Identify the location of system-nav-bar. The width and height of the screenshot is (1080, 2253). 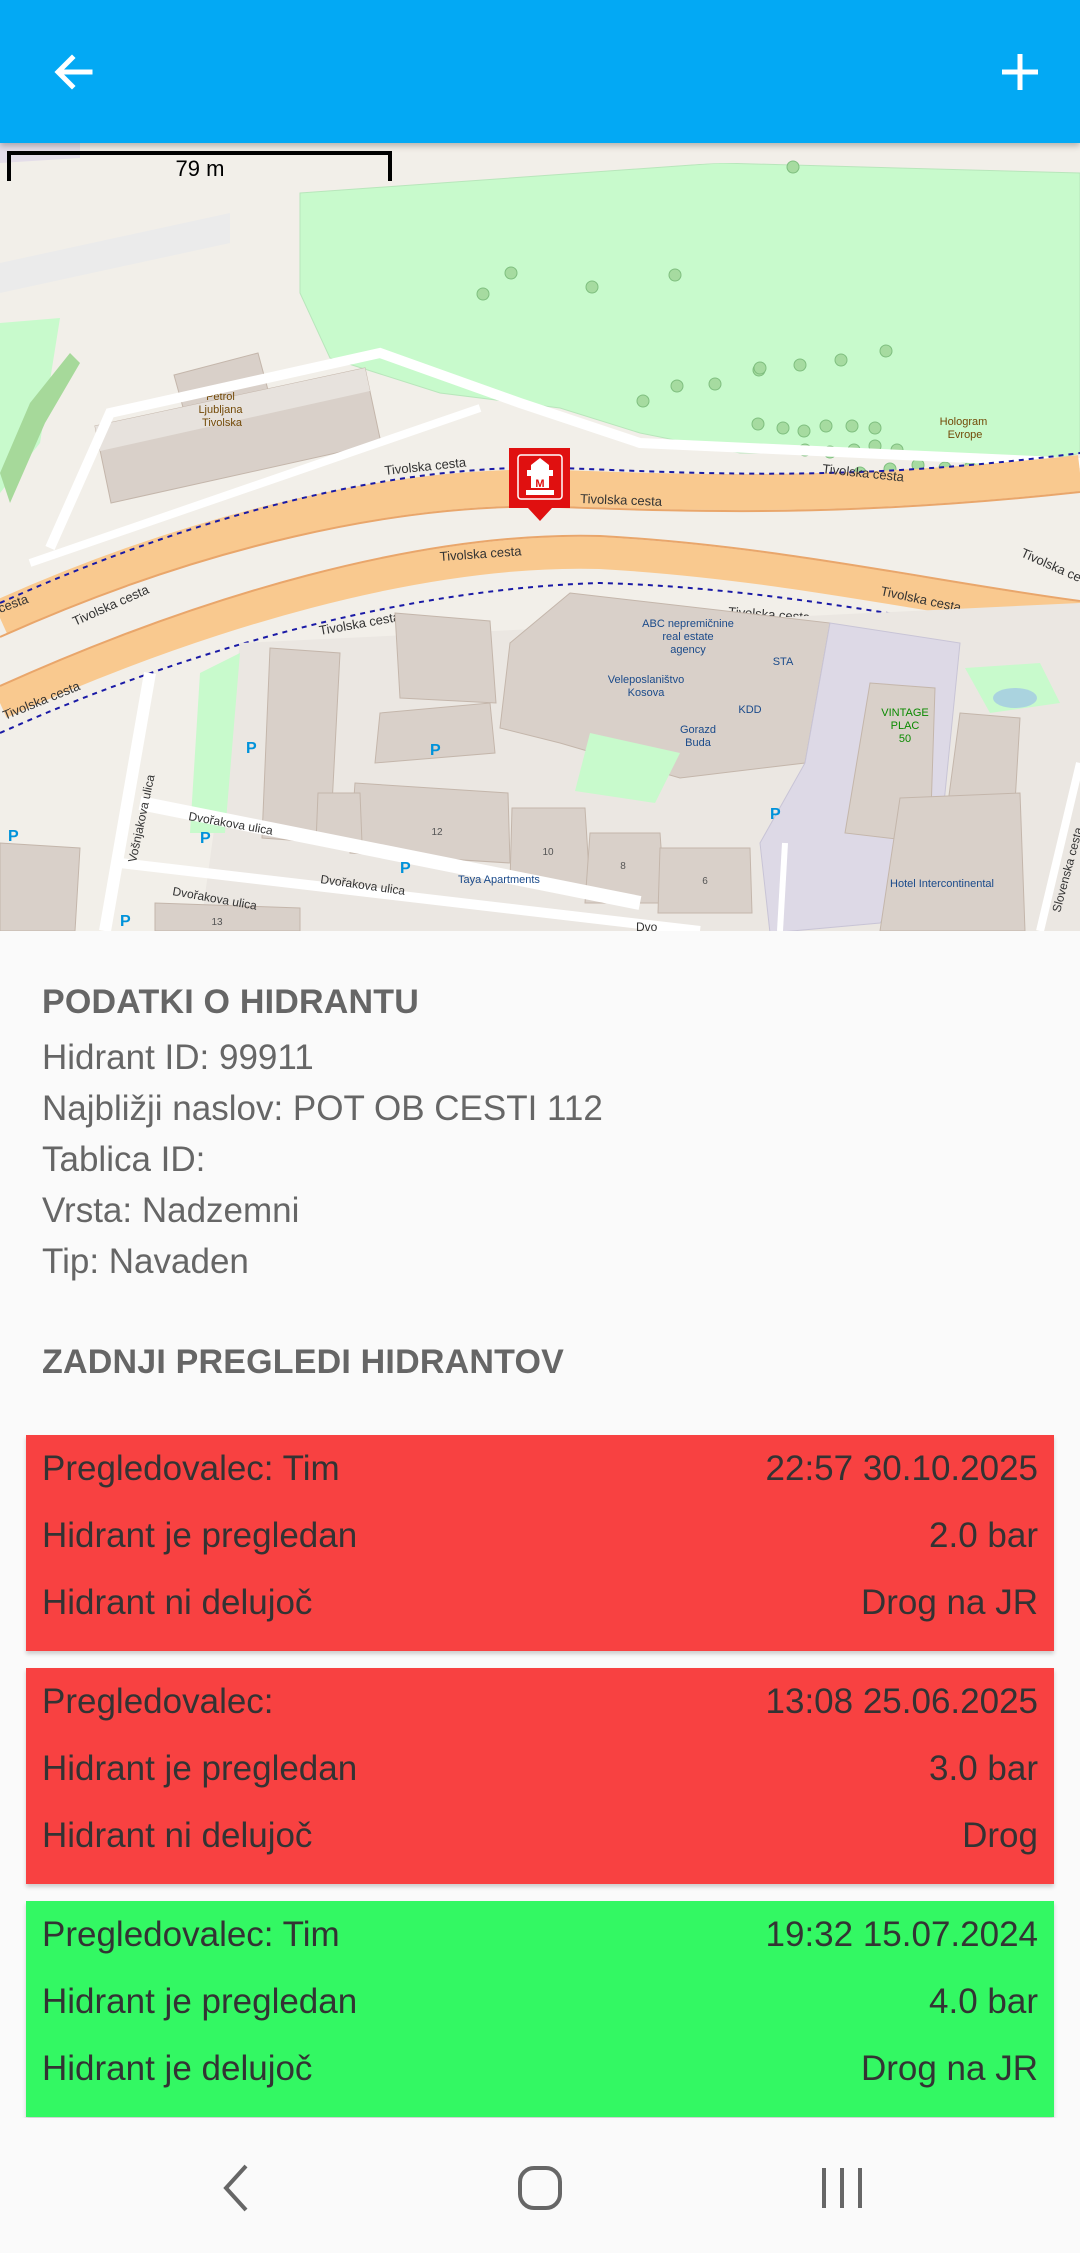
(540, 2185).